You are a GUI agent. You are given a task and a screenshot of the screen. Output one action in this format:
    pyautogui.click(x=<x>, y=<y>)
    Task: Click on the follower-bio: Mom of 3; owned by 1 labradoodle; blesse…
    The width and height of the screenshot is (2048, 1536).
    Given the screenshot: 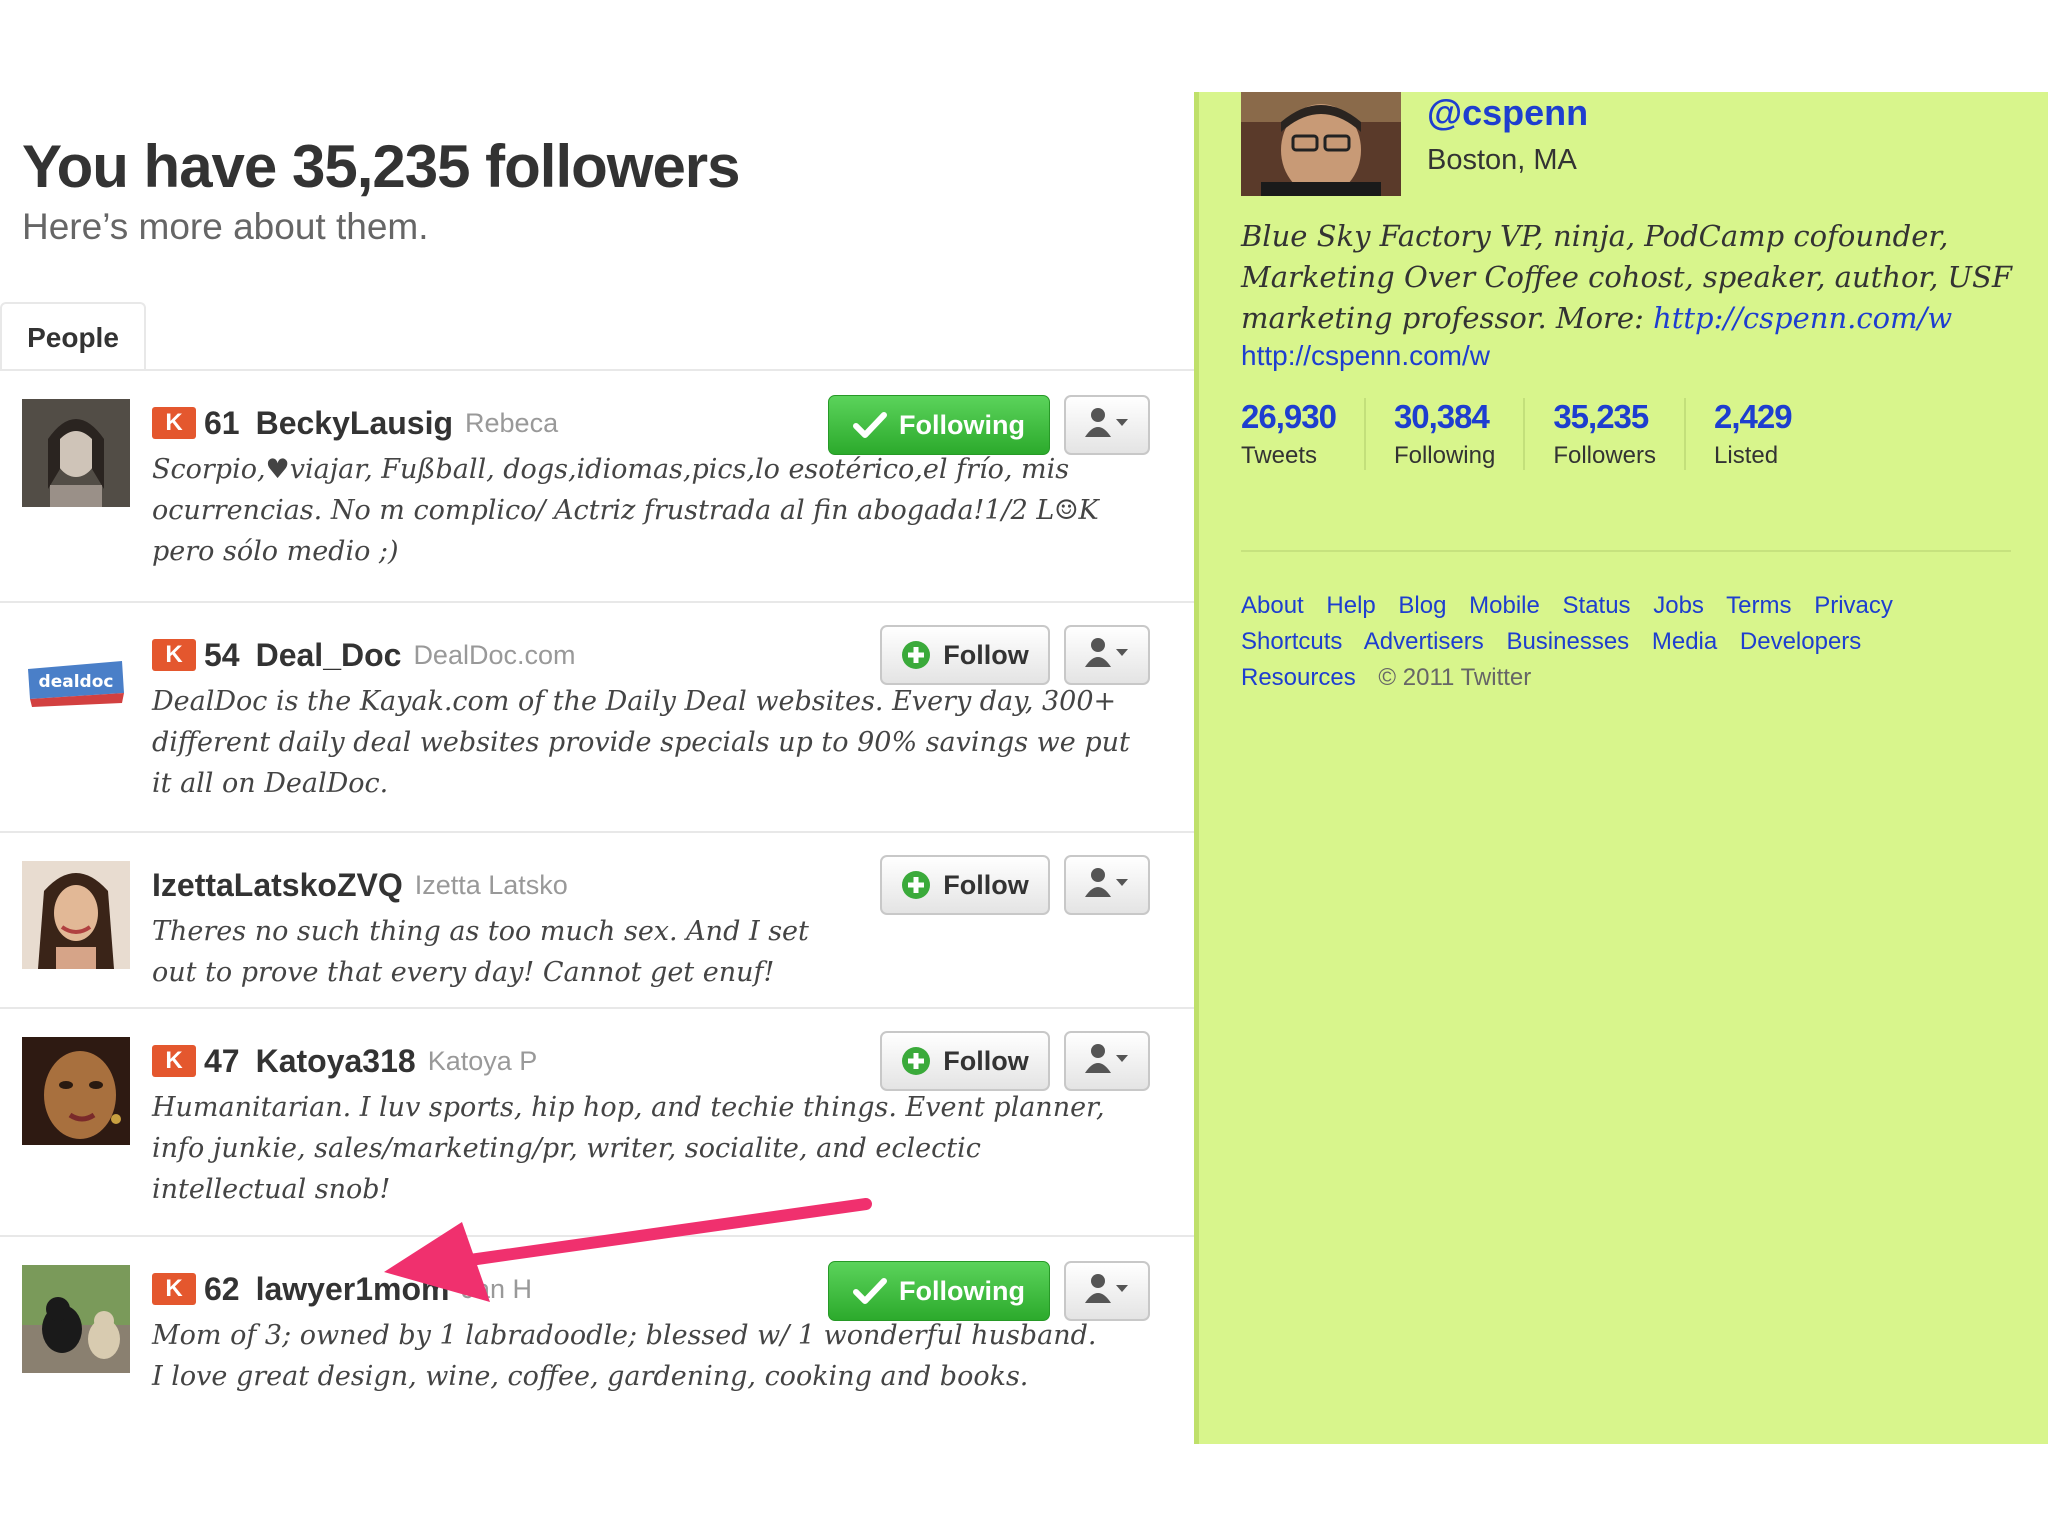 What is the action you would take?
    pyautogui.click(x=624, y=1356)
    